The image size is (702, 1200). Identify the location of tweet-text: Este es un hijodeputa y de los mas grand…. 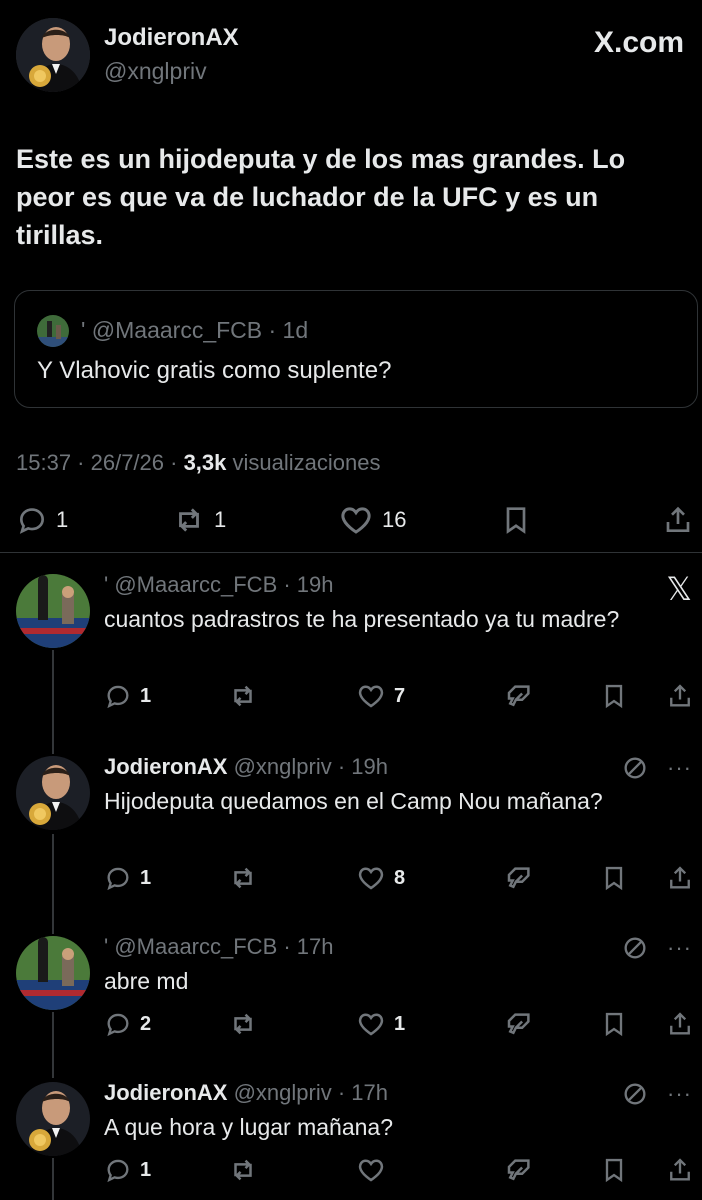
(321, 197).